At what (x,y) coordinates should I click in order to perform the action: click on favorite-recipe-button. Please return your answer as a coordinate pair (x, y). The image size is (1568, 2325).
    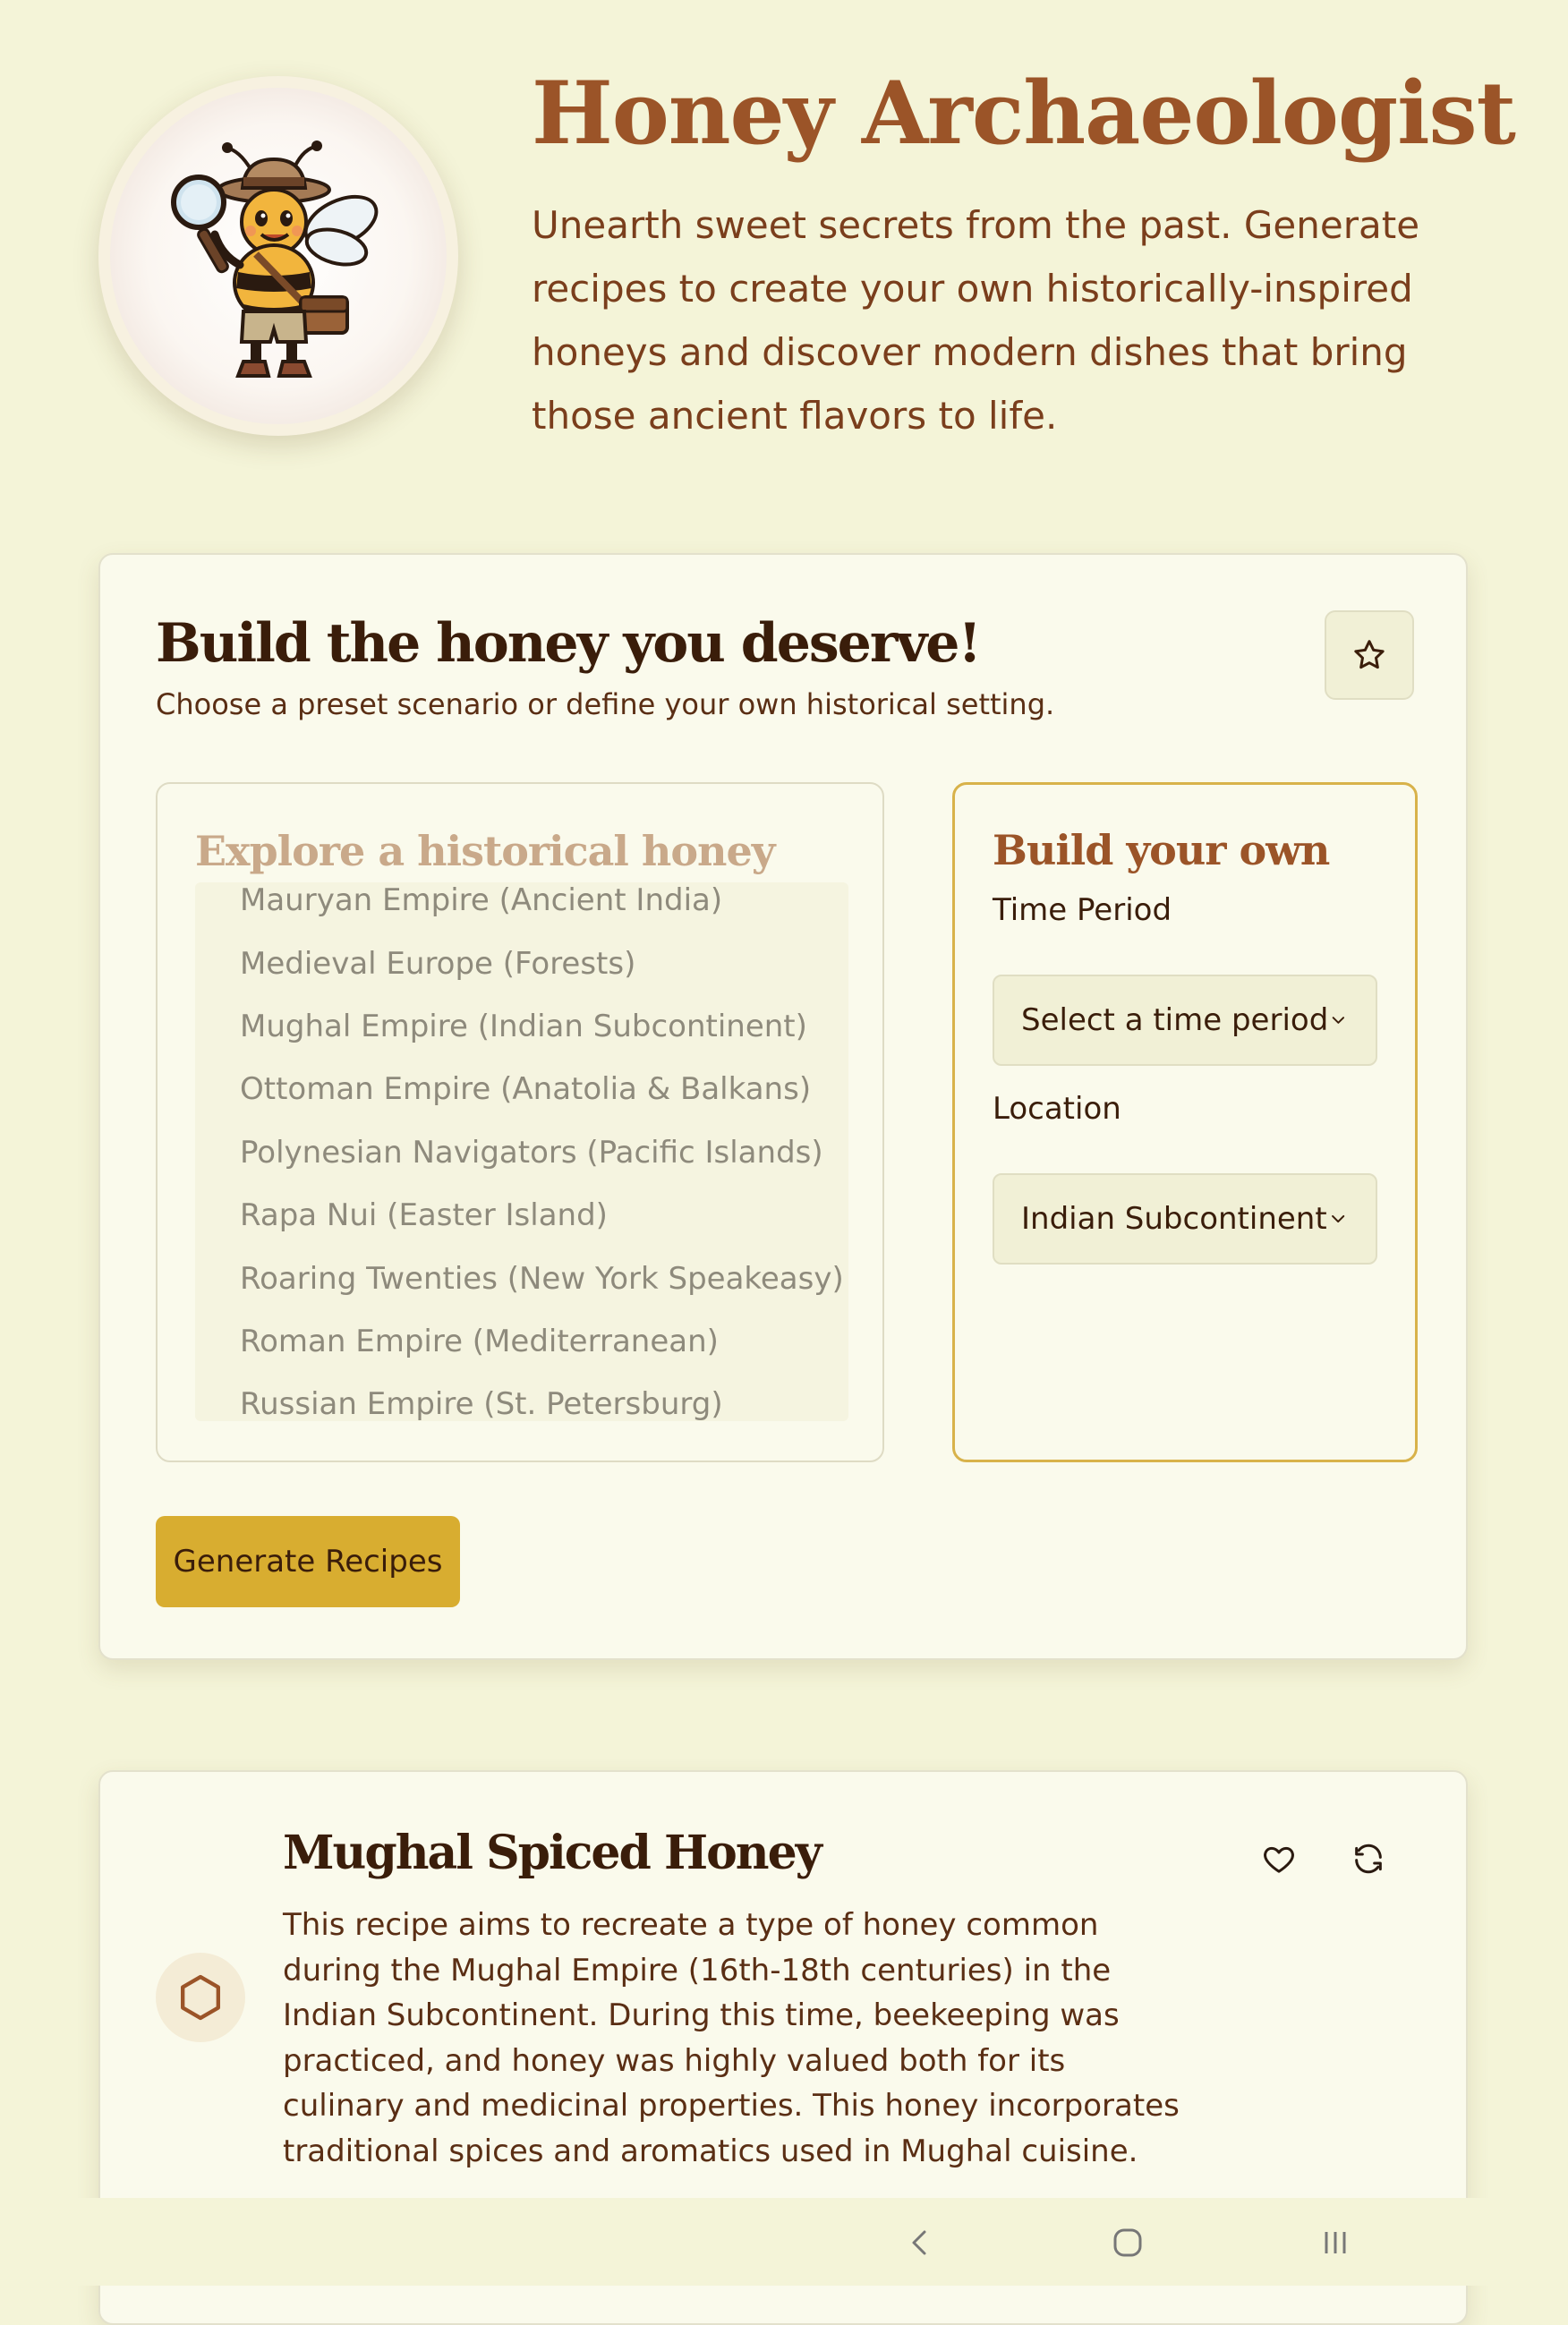
    Looking at the image, I should click on (1278, 1858).